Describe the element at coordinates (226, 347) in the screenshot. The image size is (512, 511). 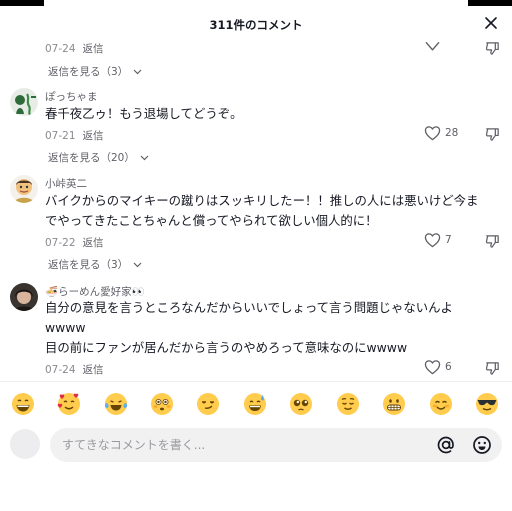
I see `comment-text: 目の前にファンが居んだから言うのやめろって意味なのにwwww` at that location.